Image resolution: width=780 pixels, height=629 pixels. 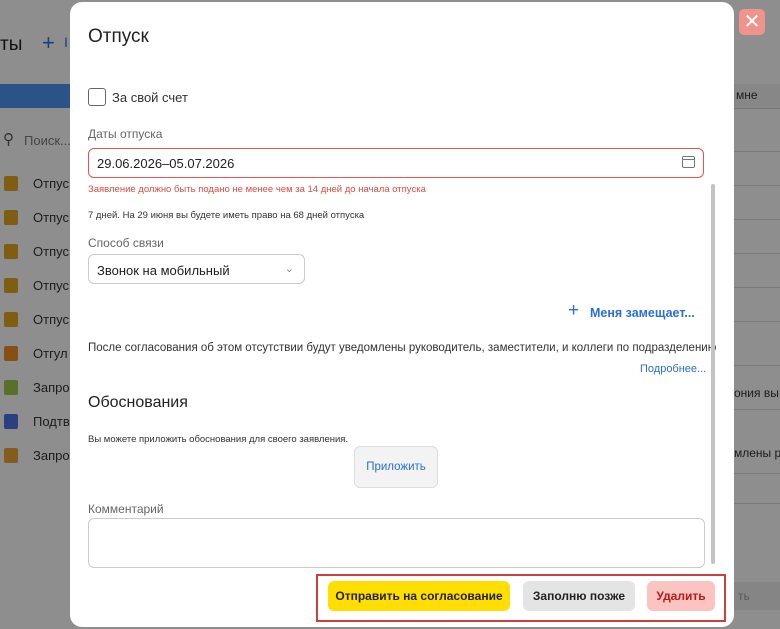 What do you see at coordinates (419, 596) in the screenshot?
I see `submit-for-approval-button: Отправить на согласование` at bounding box center [419, 596].